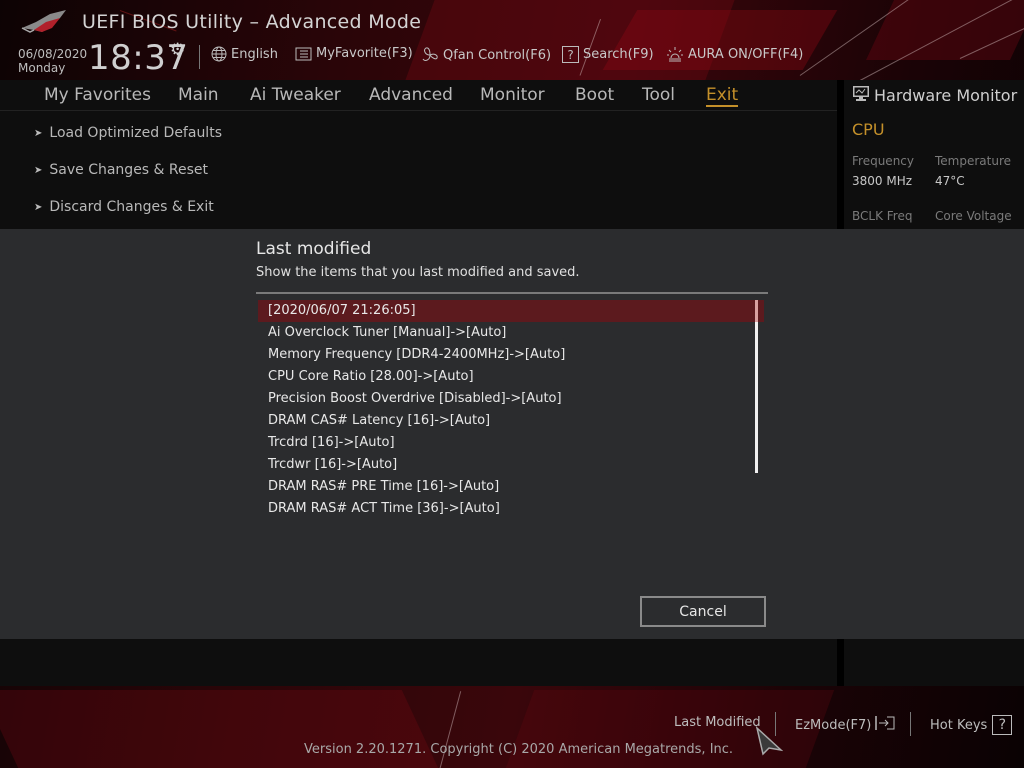 The width and height of the screenshot is (1024, 768). What do you see at coordinates (769, 741) in the screenshot?
I see `mouse-cursor-icon` at bounding box center [769, 741].